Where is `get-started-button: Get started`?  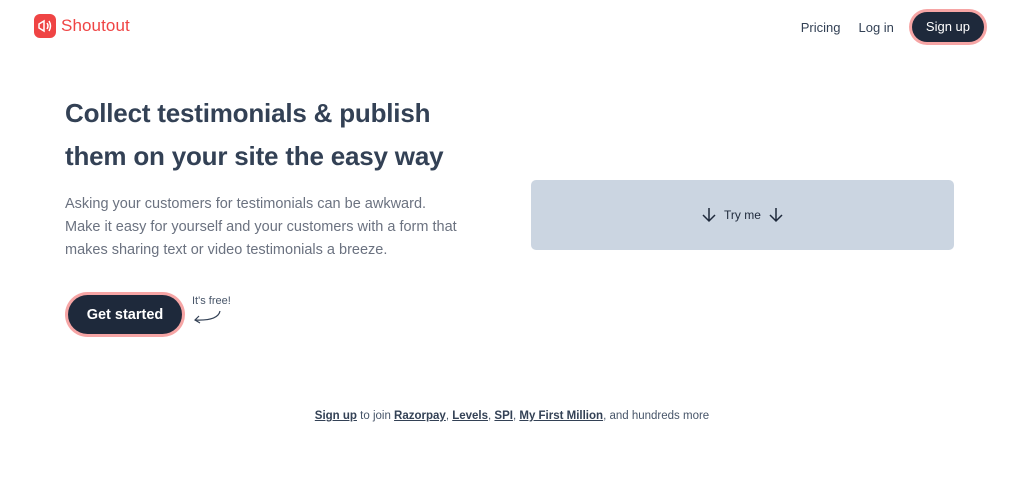
get-started-button: Get started is located at coordinates (125, 314).